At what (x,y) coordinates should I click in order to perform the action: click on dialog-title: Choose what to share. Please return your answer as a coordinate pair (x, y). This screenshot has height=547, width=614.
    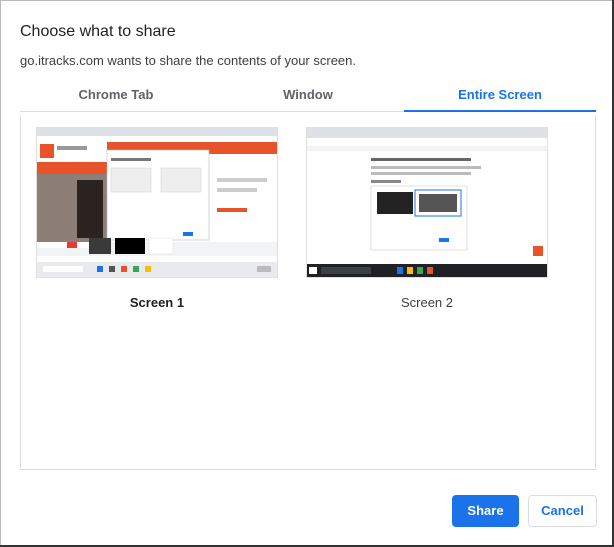
    Looking at the image, I should click on (98, 31).